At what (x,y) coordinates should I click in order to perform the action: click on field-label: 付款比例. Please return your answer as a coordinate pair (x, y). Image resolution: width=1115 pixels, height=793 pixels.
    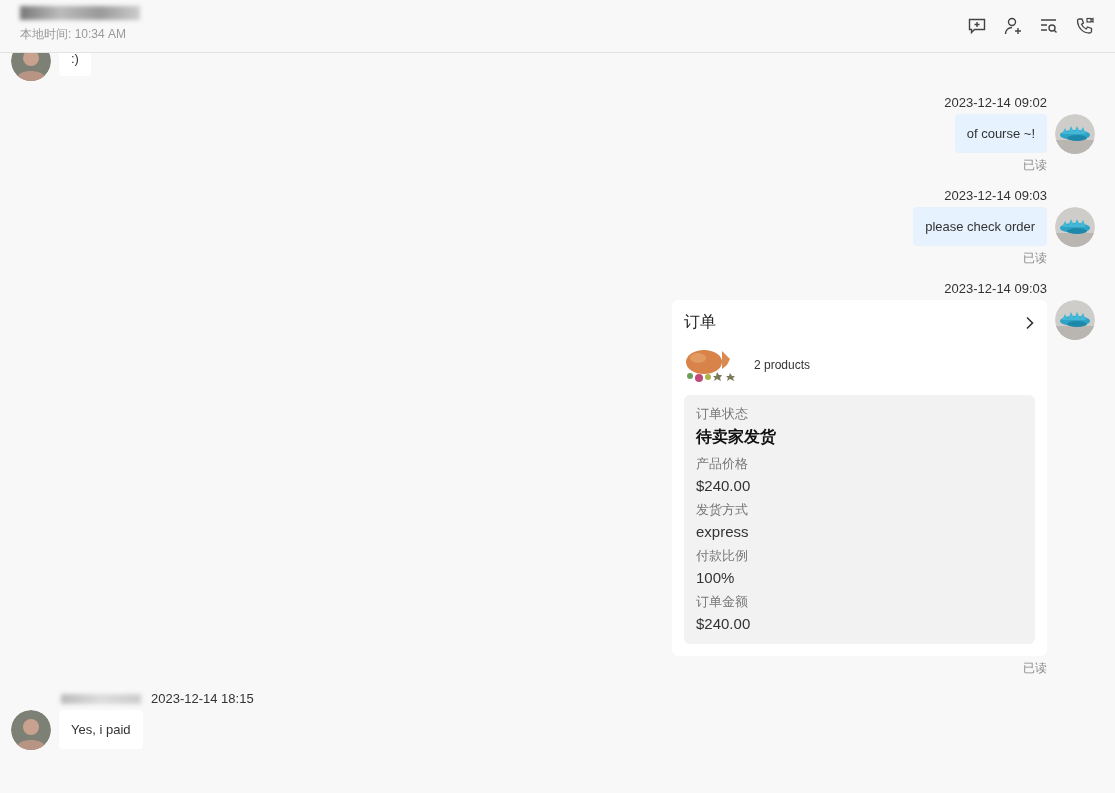
    Looking at the image, I should click on (722, 556).